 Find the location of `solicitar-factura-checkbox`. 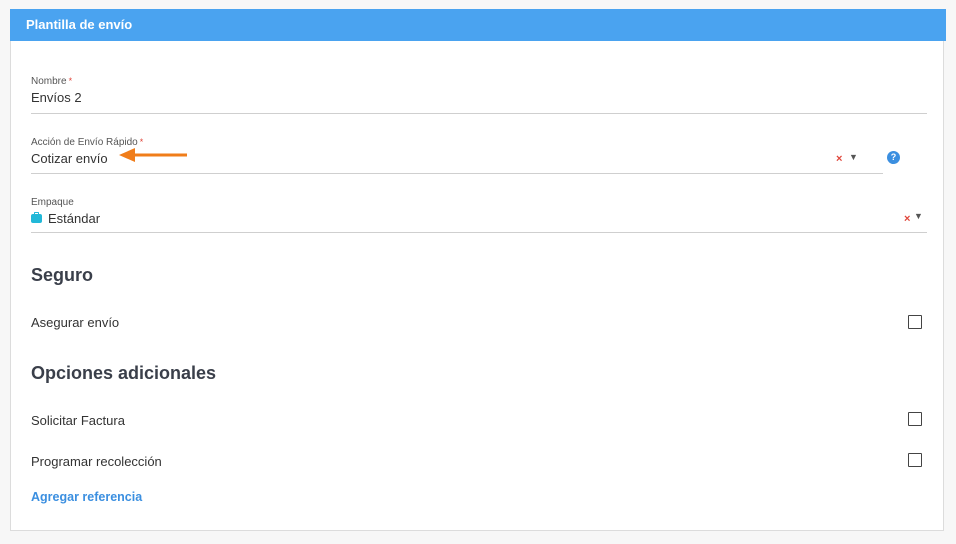

solicitar-factura-checkbox is located at coordinates (915, 419).